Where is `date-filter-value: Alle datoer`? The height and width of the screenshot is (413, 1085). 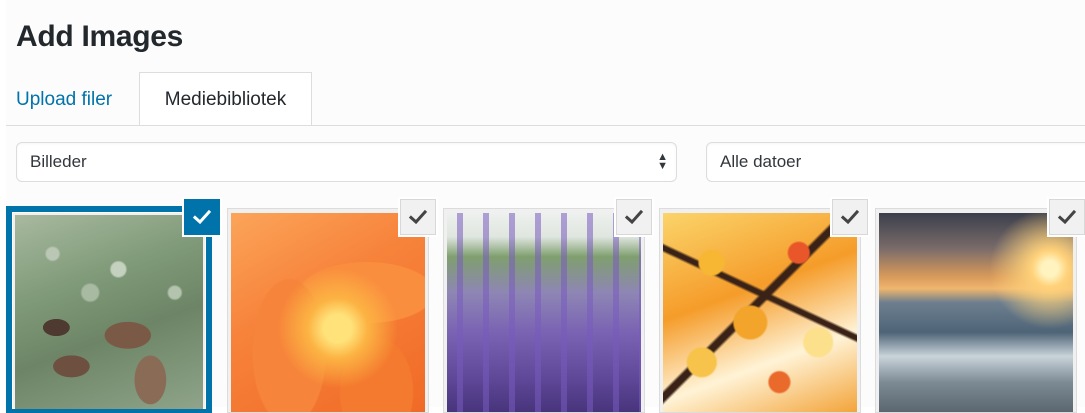 date-filter-value: Alle datoer is located at coordinates (761, 161).